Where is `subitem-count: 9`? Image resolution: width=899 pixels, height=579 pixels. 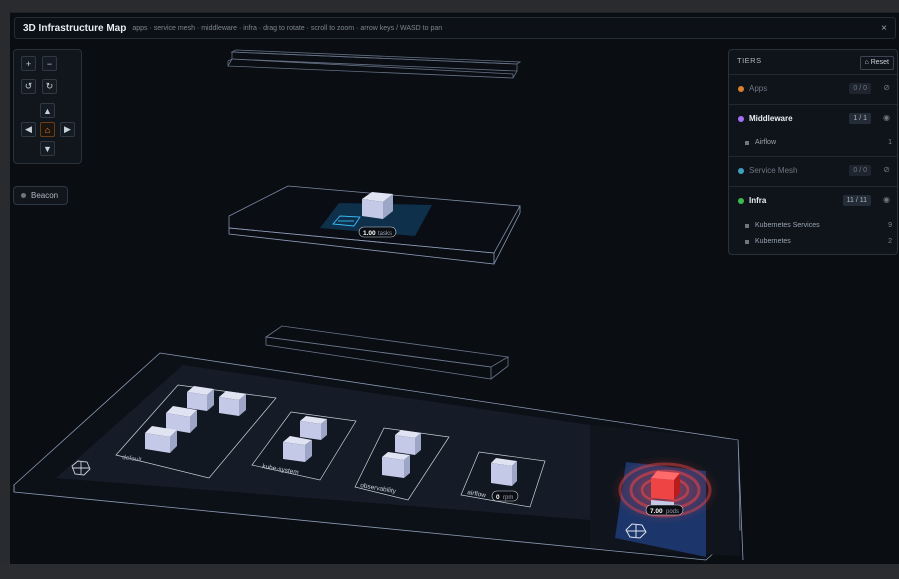
subitem-count: 9 is located at coordinates (890, 225).